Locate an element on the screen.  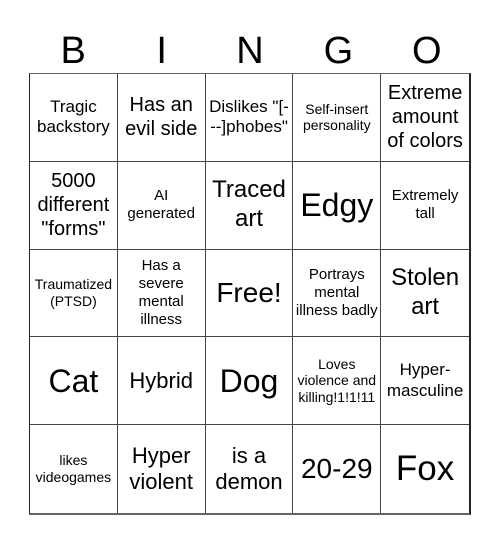
bingo-cell: Self-insert personality is located at coordinates (337, 118).